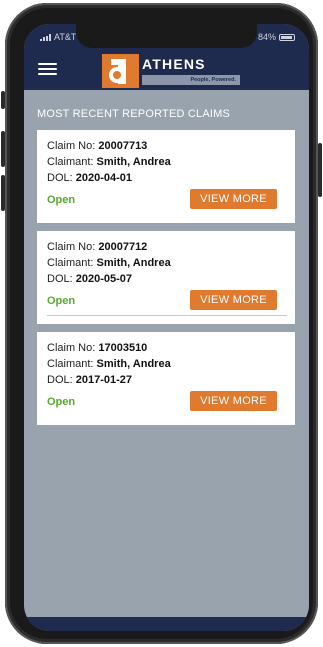 Image resolution: width=323 pixels, height=647 pixels. Describe the element at coordinates (47, 69) in the screenshot. I see `hamburger-icon` at that location.